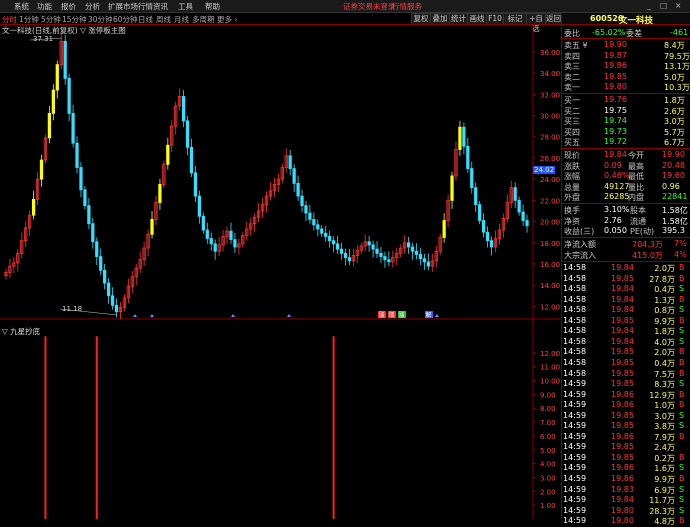 The height and width of the screenshot is (527, 690). I want to click on signal-tag-3: 解, so click(429, 315).